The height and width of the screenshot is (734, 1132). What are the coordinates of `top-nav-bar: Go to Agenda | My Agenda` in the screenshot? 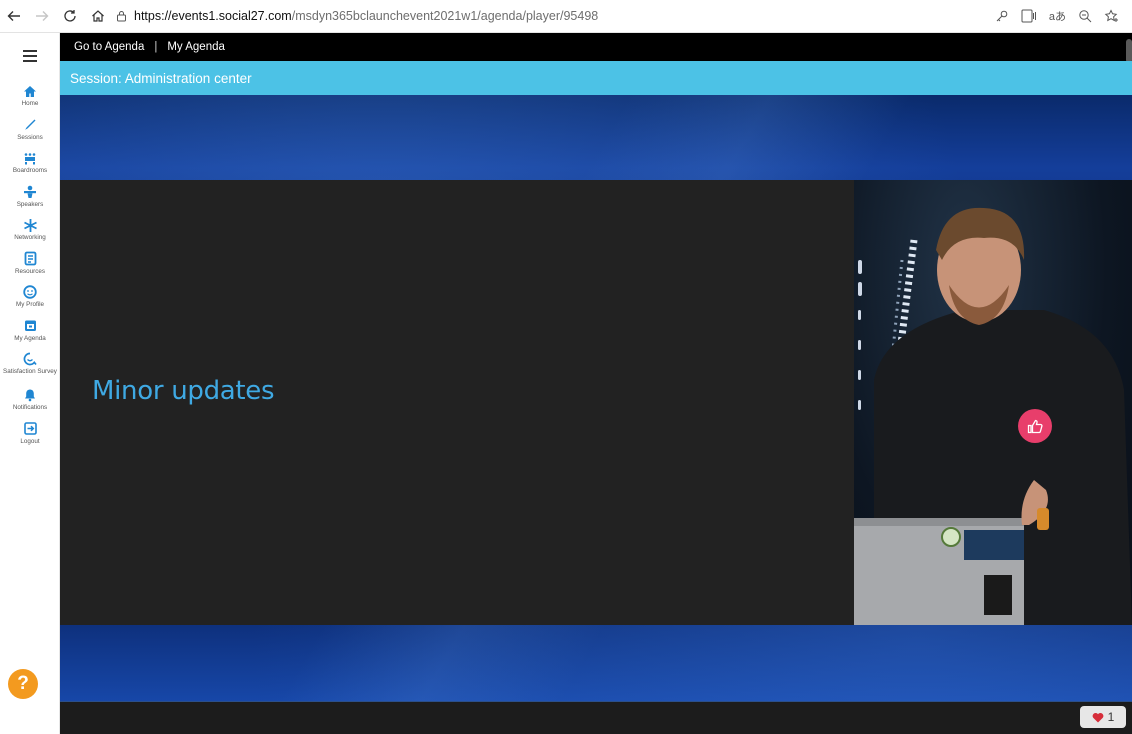 It's located at (596, 47).